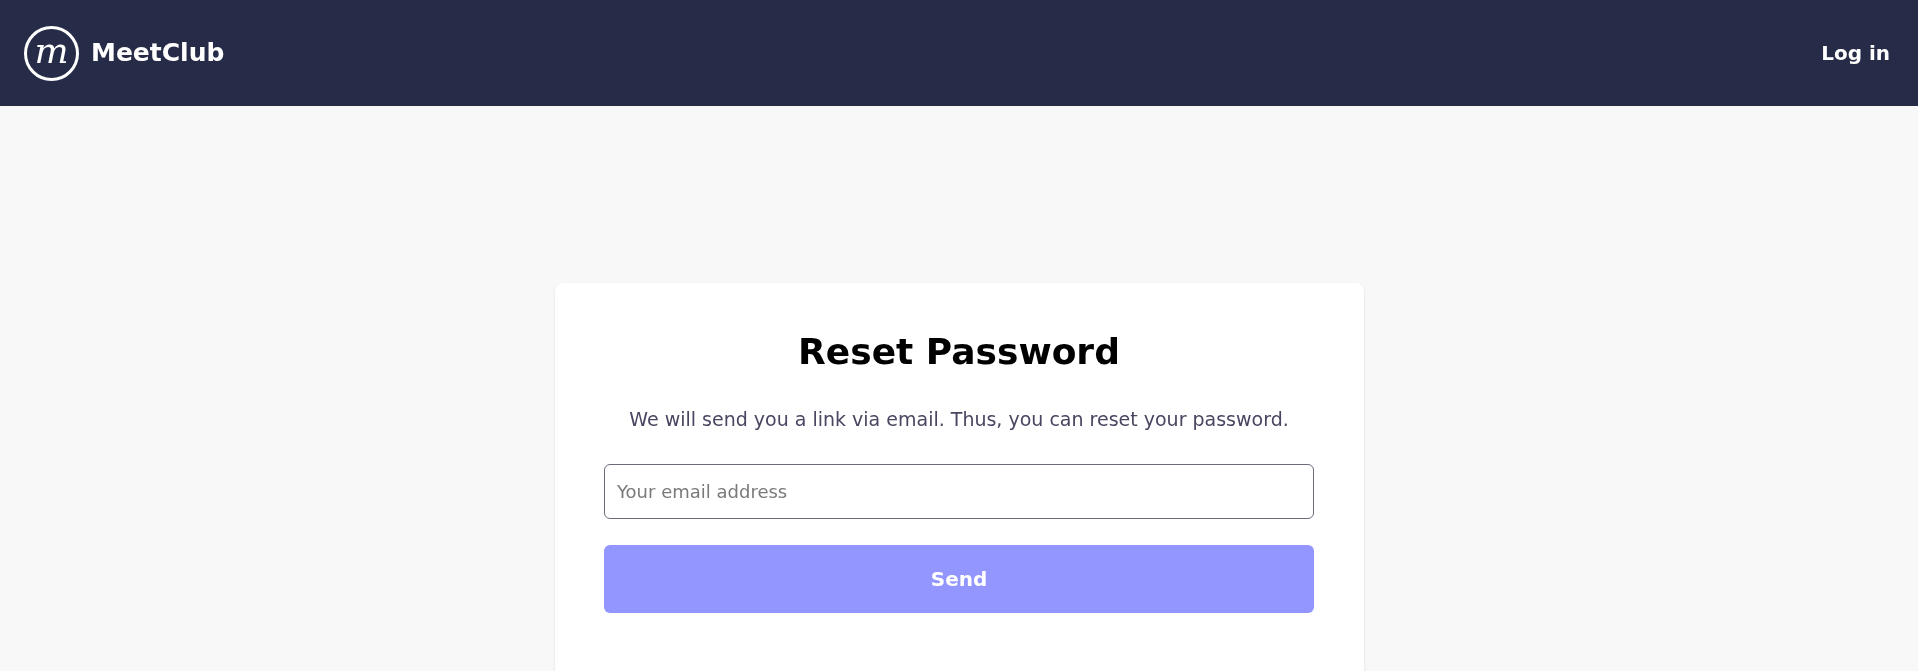 This screenshot has height=671, width=1918. Describe the element at coordinates (959, 419) in the screenshot. I see `card-description: We will send you a link via email. Thus, you can reset your password.` at that location.